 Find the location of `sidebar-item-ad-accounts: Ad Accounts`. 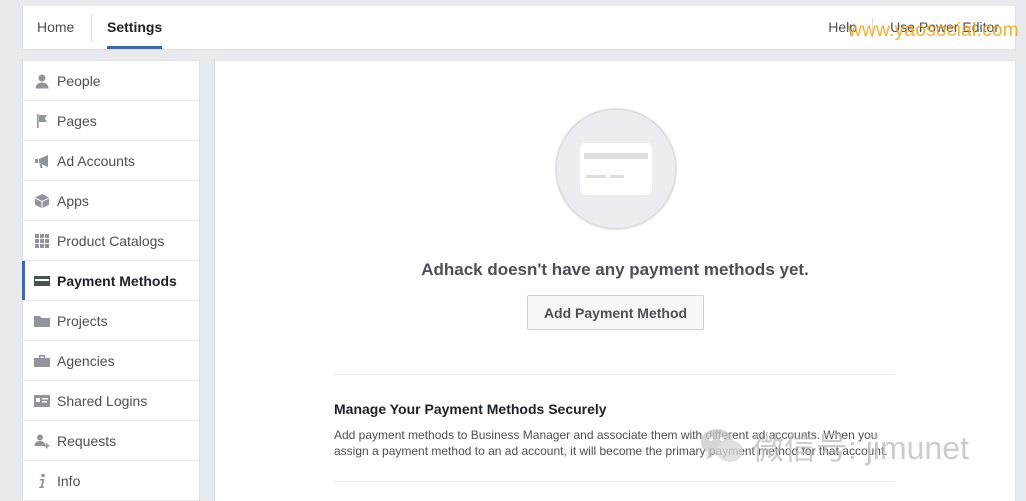

sidebar-item-ad-accounts: Ad Accounts is located at coordinates (111, 161).